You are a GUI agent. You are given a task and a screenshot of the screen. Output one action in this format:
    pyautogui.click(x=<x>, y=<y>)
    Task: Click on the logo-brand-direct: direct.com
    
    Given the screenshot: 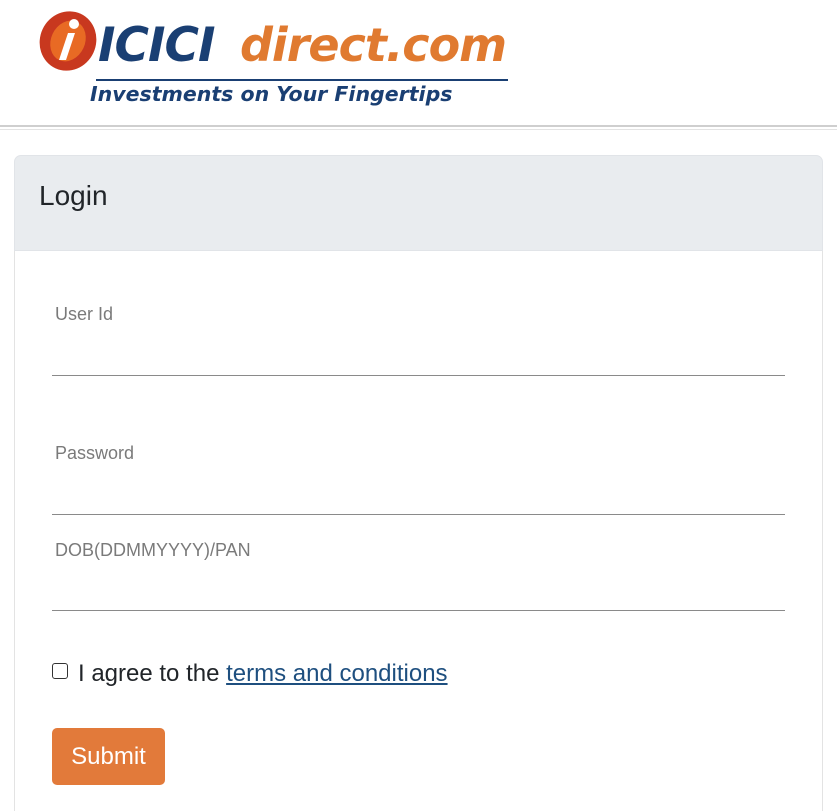 What is the action you would take?
    pyautogui.click(x=373, y=45)
    